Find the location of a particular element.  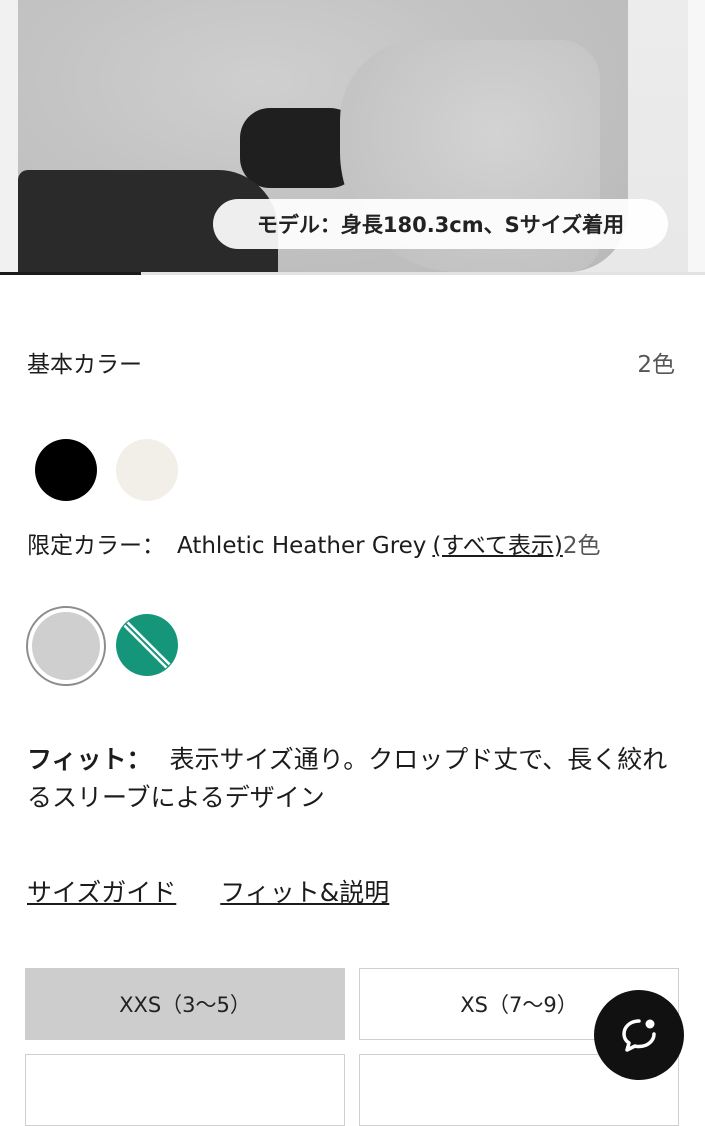

carousel-progress-fill is located at coordinates (70, 273).